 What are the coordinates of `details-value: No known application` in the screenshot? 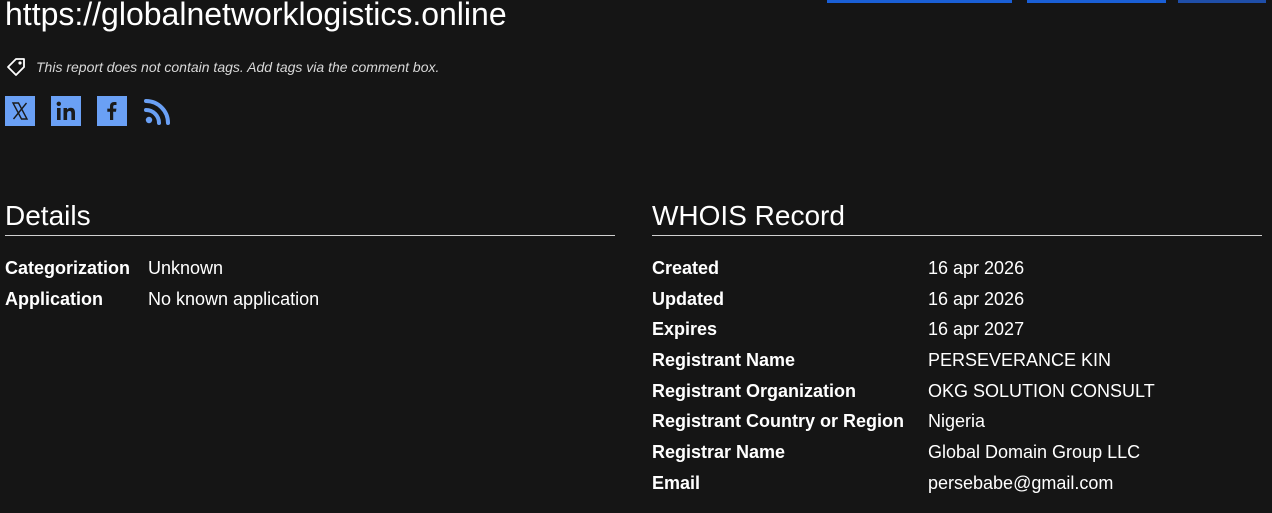 It's located at (234, 298).